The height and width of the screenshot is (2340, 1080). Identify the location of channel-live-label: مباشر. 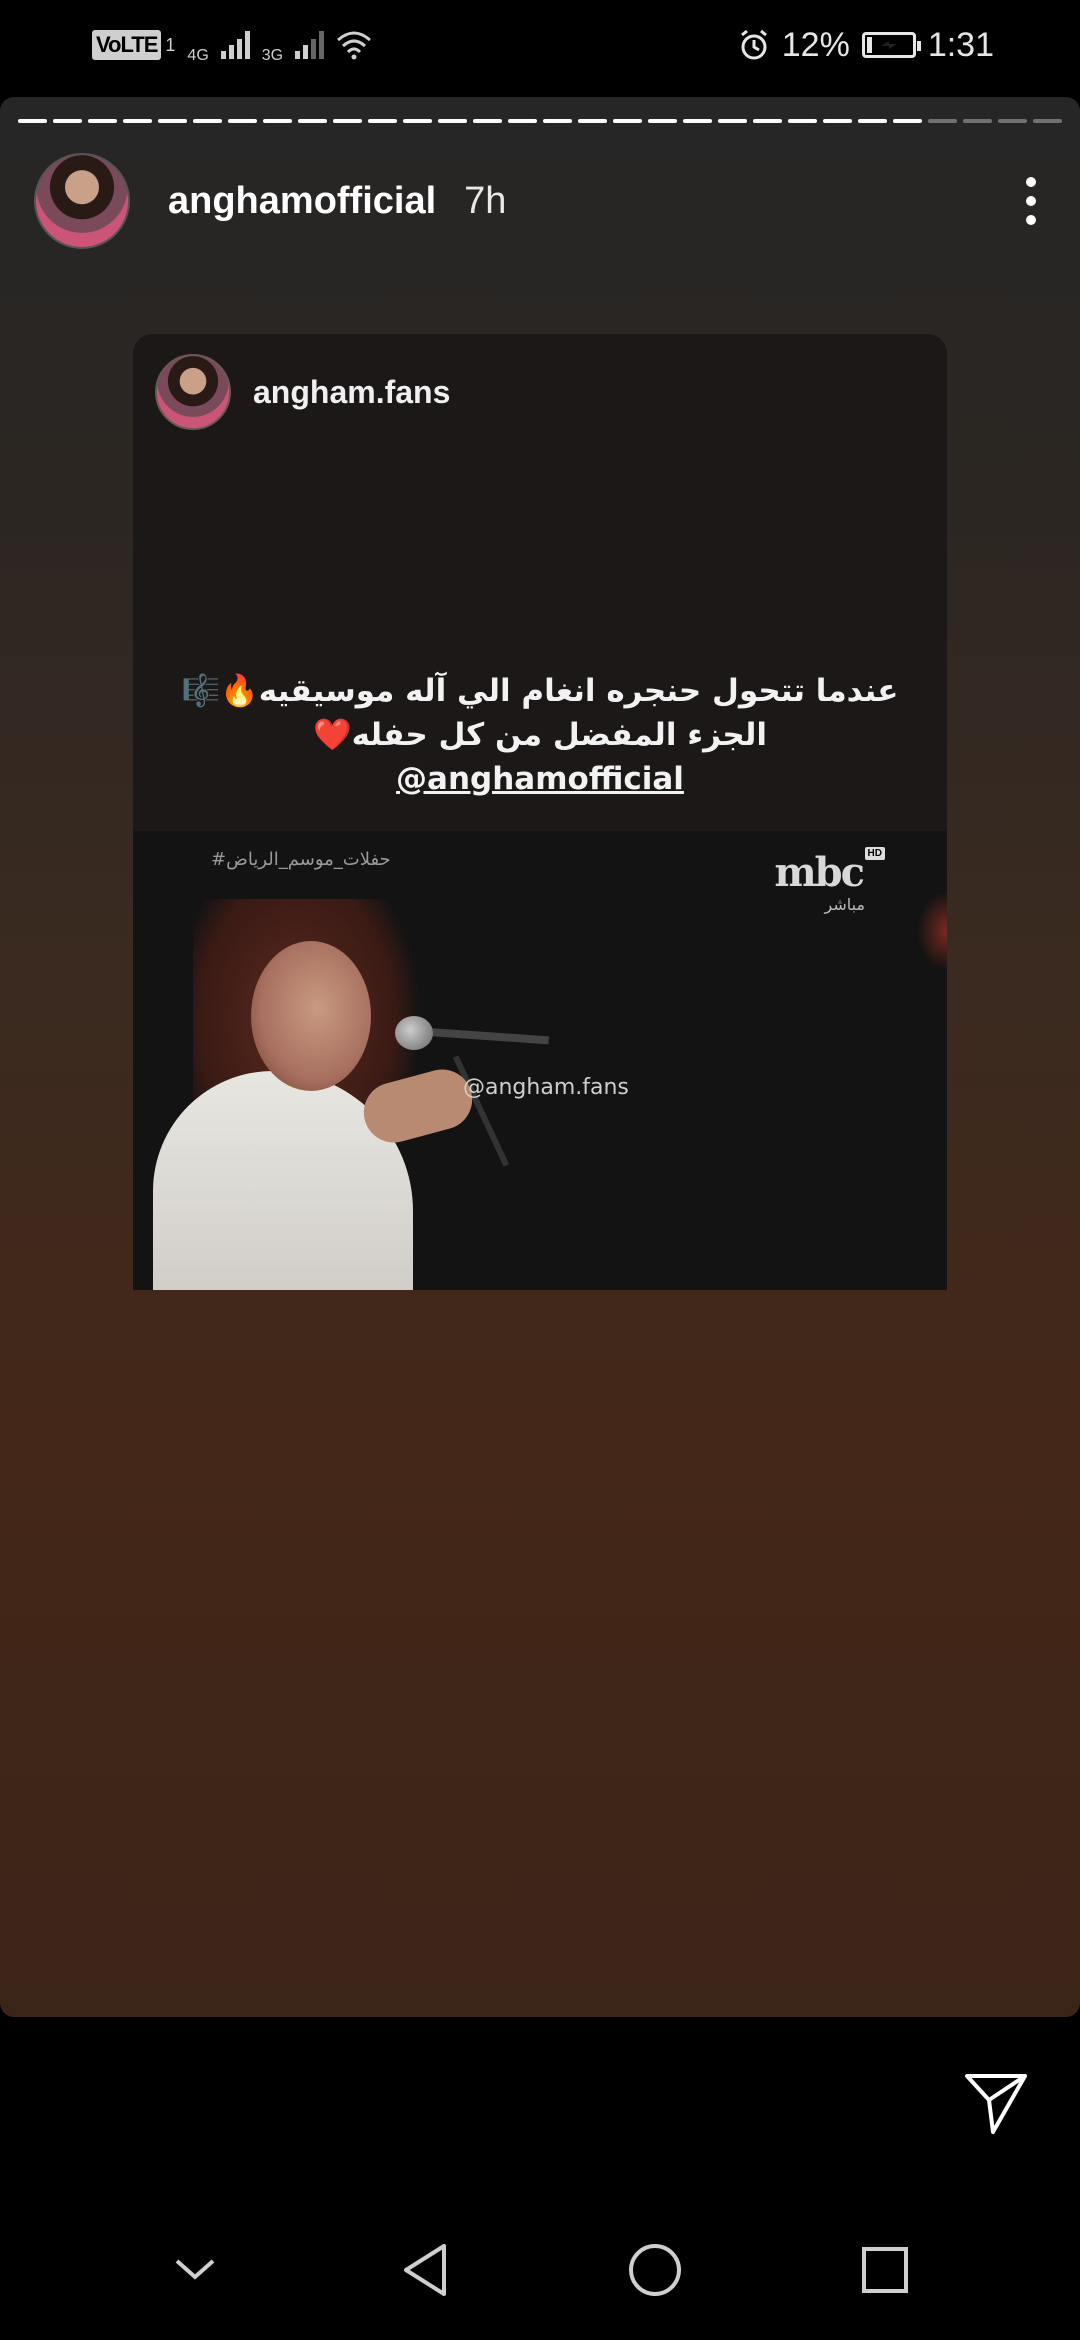
(844, 904).